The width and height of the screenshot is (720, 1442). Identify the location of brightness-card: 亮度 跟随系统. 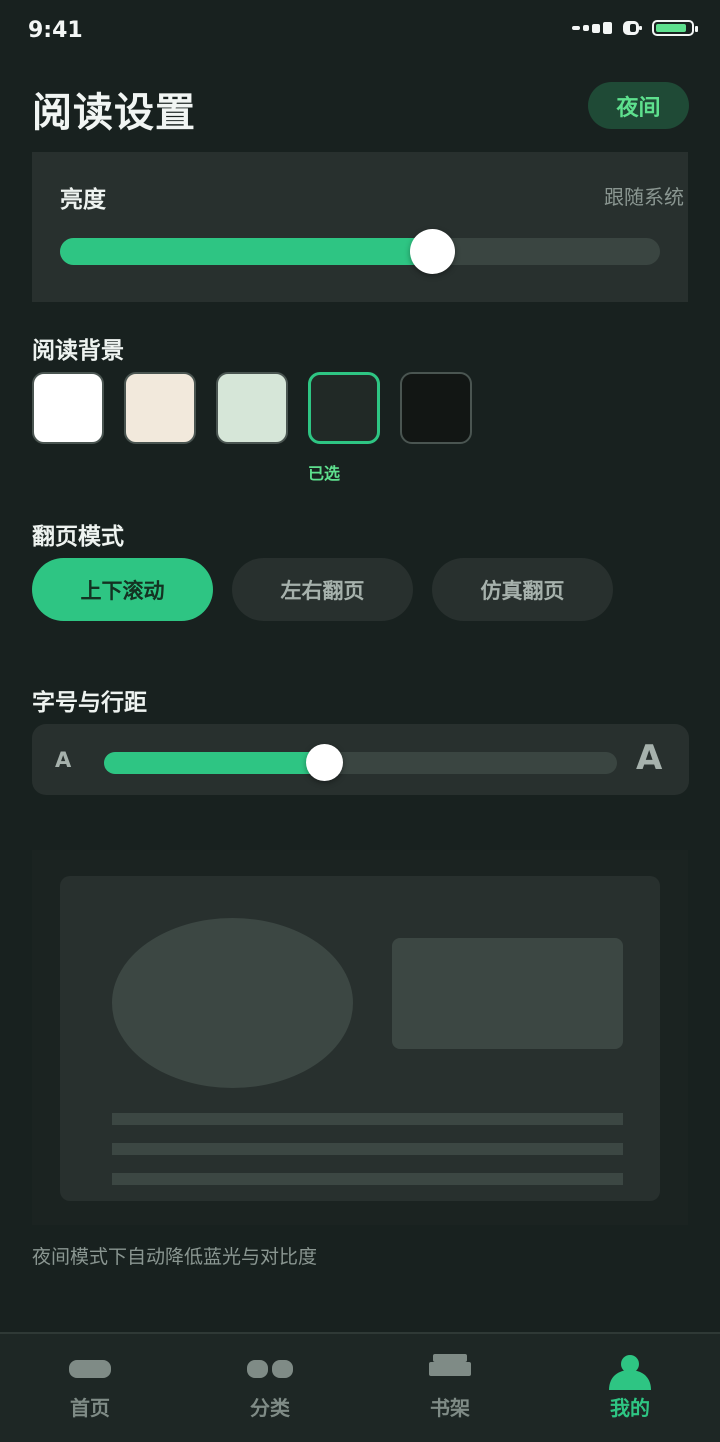
(360, 227).